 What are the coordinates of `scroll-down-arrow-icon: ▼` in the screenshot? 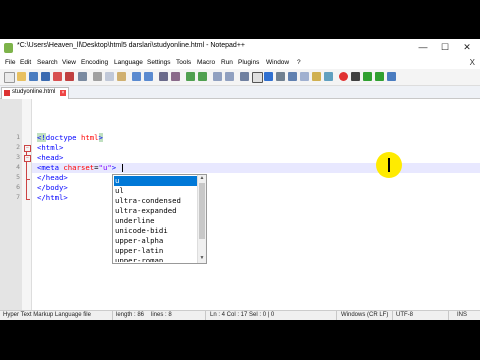 It's located at (202, 258).